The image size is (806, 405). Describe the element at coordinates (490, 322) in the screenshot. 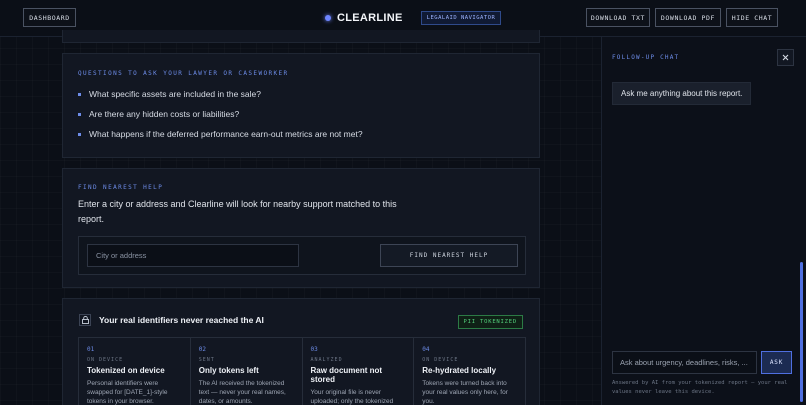

I see `pii-tokenized-badge: PII TOKENIZED` at that location.